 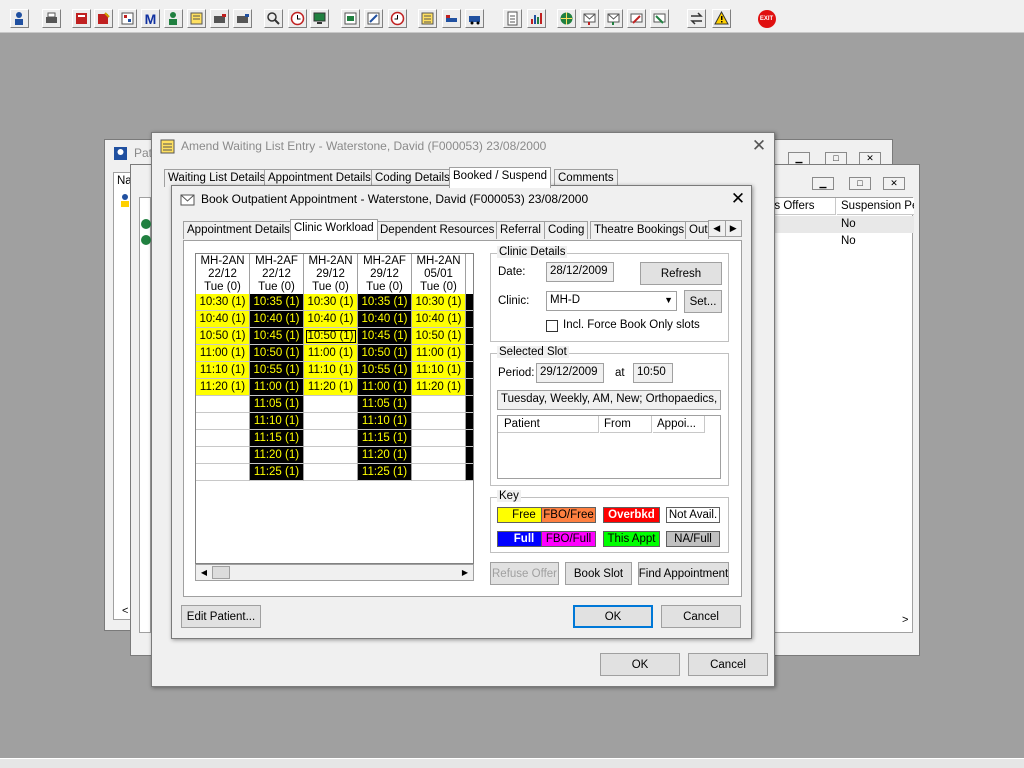 What do you see at coordinates (196, 18) in the screenshot?
I see `note-icon` at bounding box center [196, 18].